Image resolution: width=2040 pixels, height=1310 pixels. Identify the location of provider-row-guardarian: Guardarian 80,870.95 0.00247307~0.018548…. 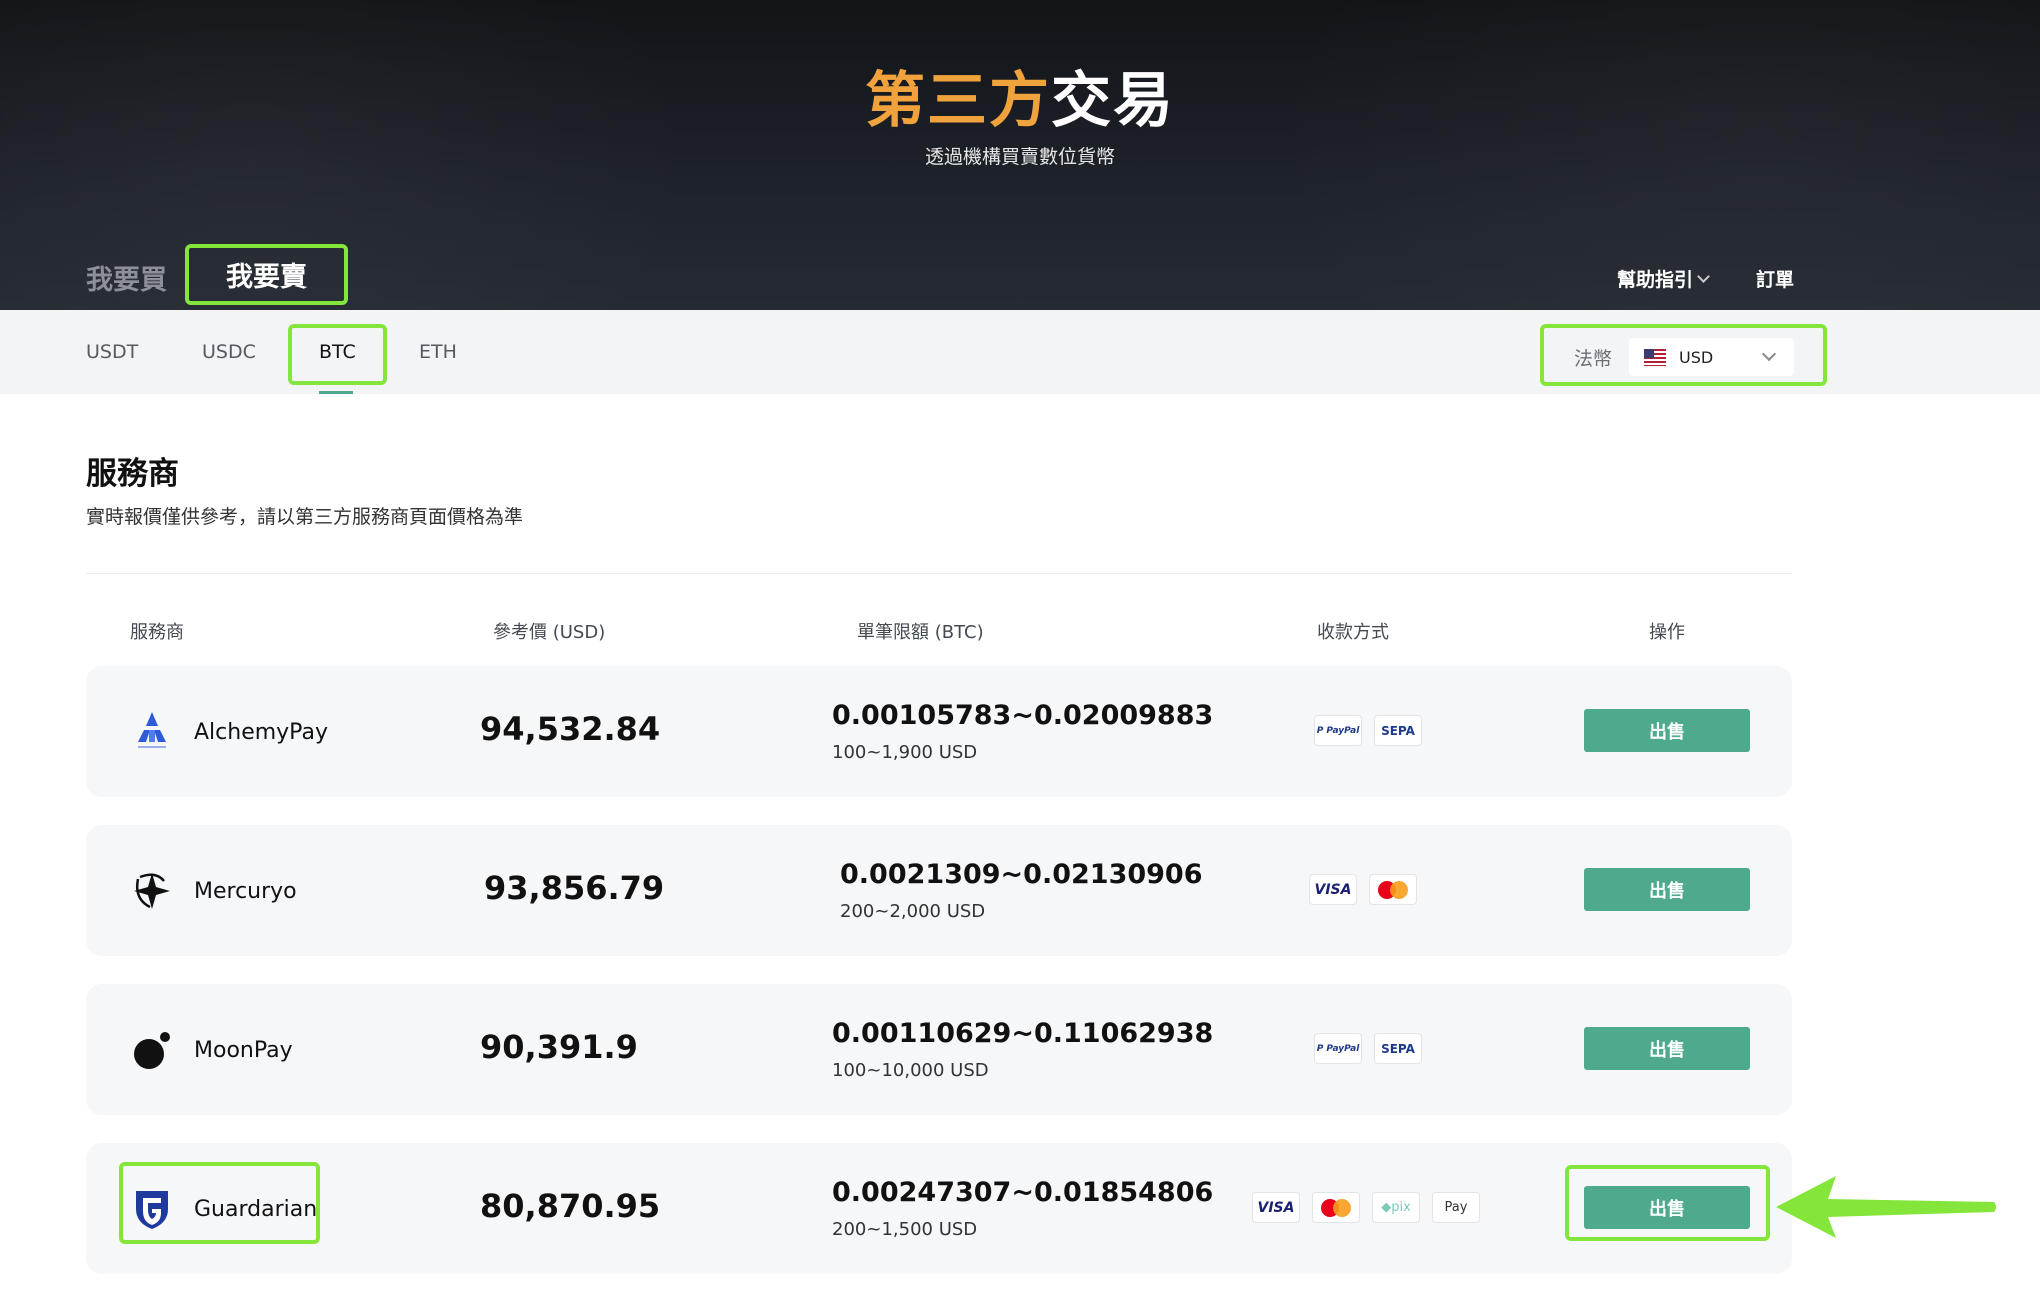
(939, 1208).